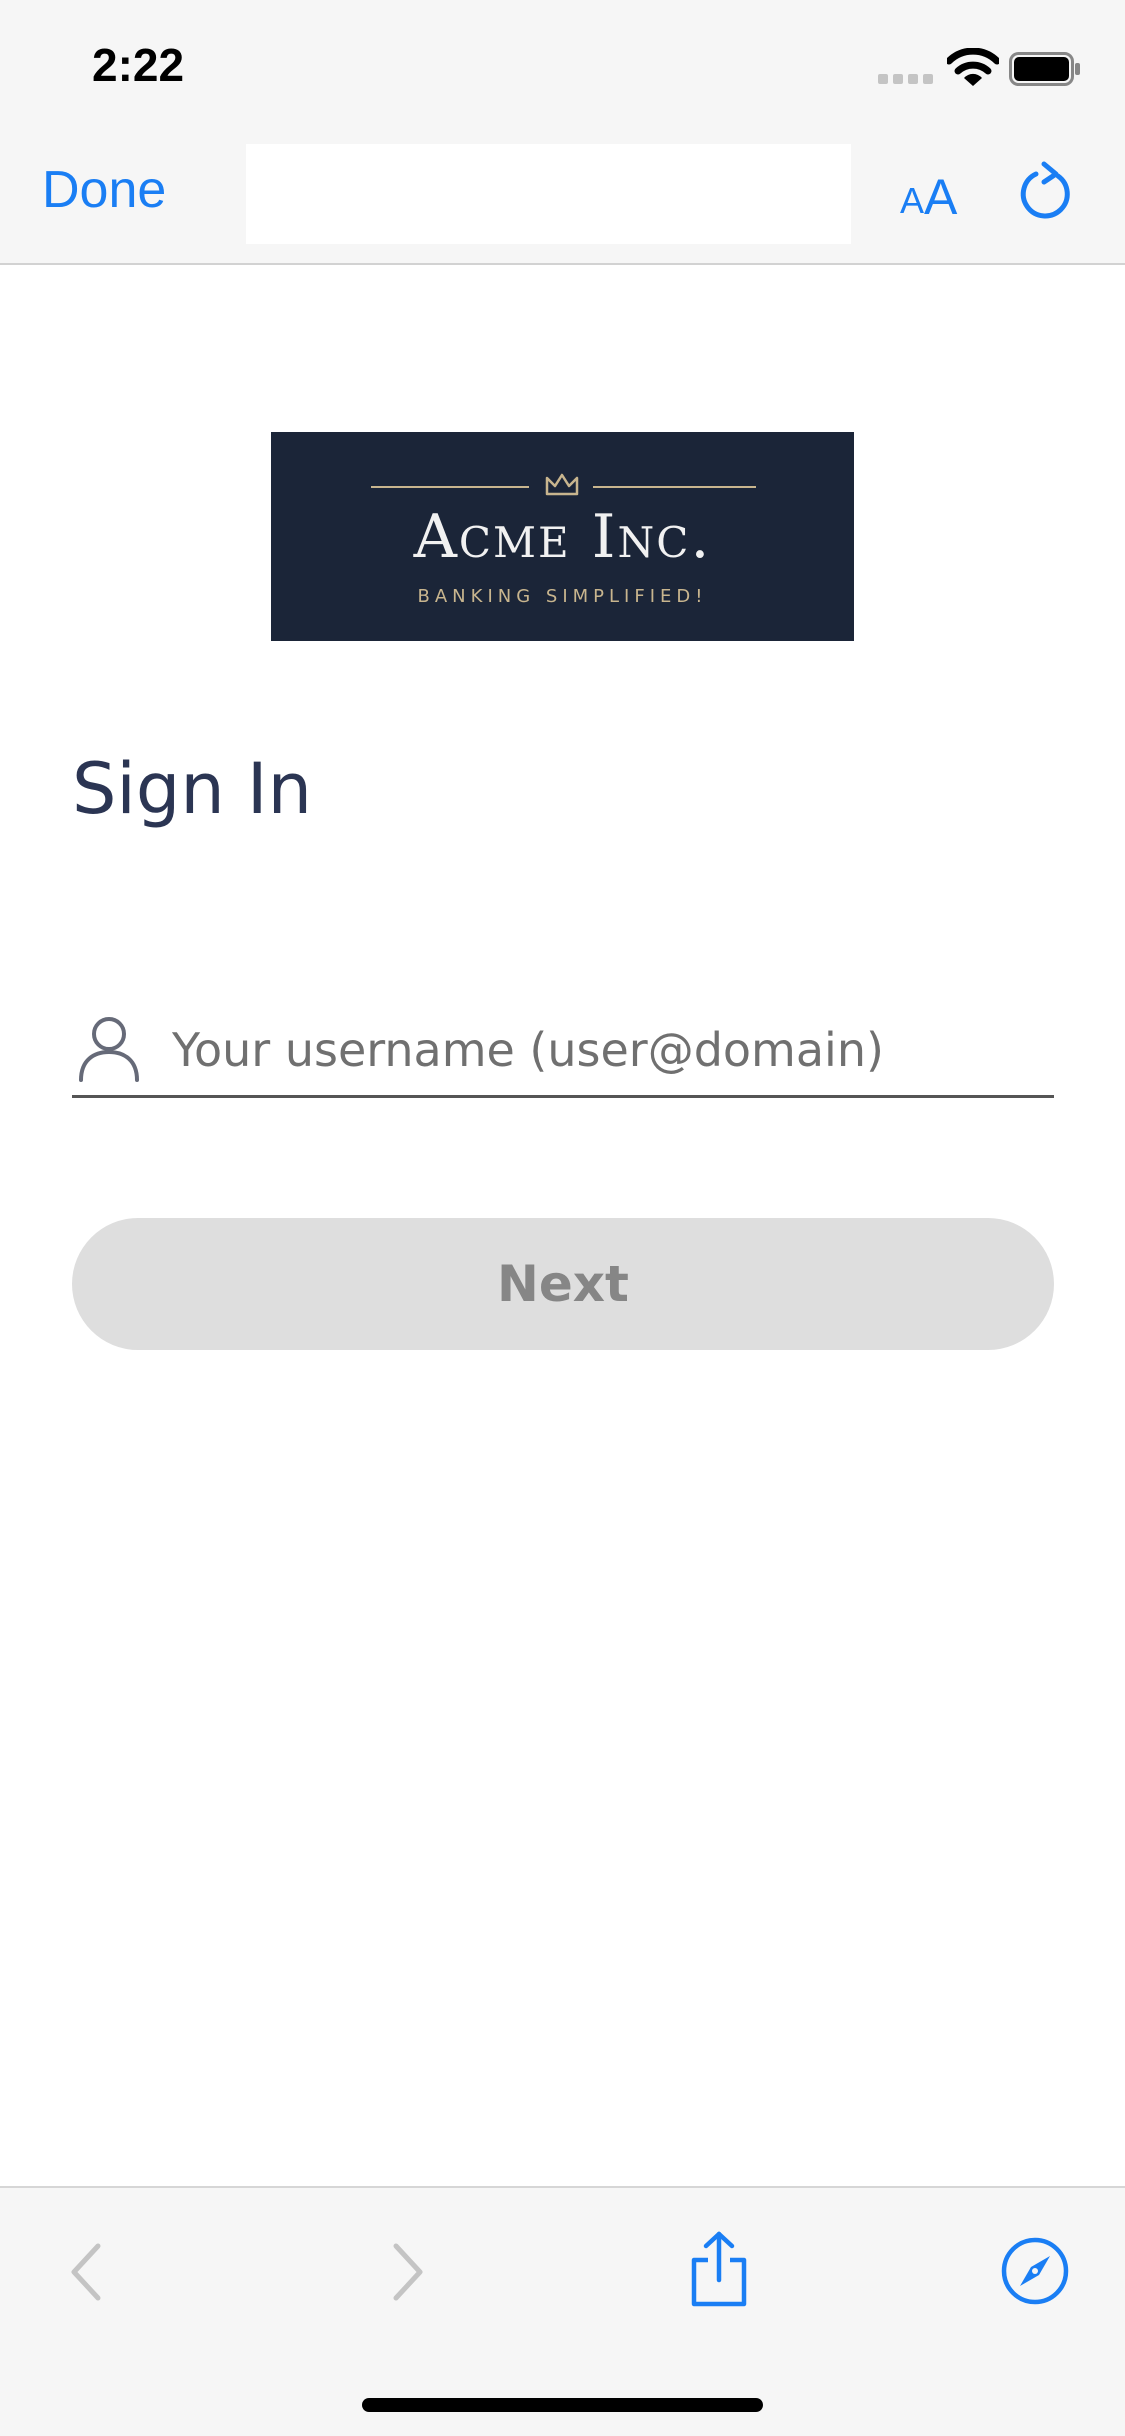 The width and height of the screenshot is (1125, 2436). I want to click on compass-icon, so click(1035, 2271).